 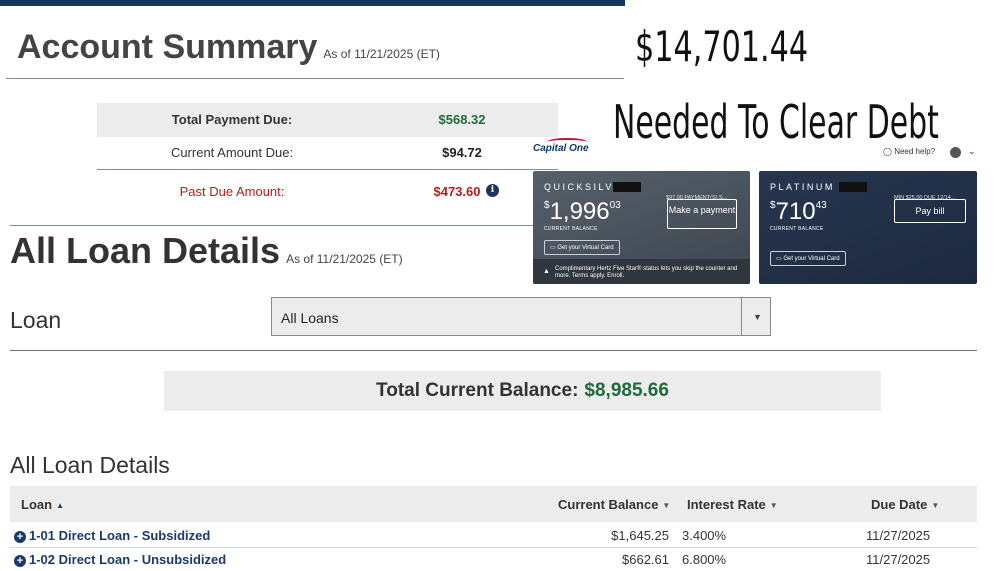 I want to click on avatar, so click(x=955, y=152).